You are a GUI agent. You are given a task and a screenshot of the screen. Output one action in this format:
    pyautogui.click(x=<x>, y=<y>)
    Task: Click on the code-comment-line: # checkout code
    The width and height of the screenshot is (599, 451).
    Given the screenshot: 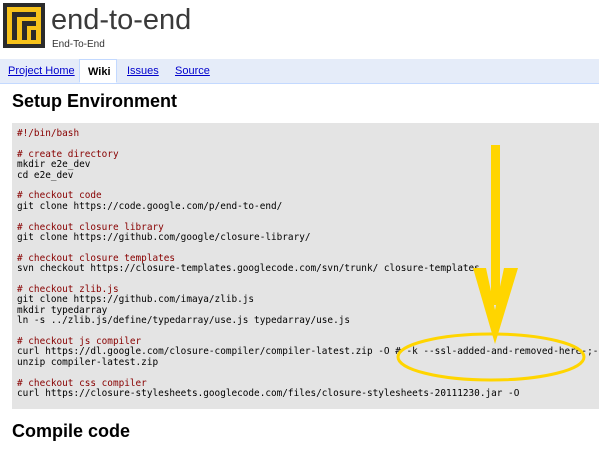 What is the action you would take?
    pyautogui.click(x=59, y=196)
    